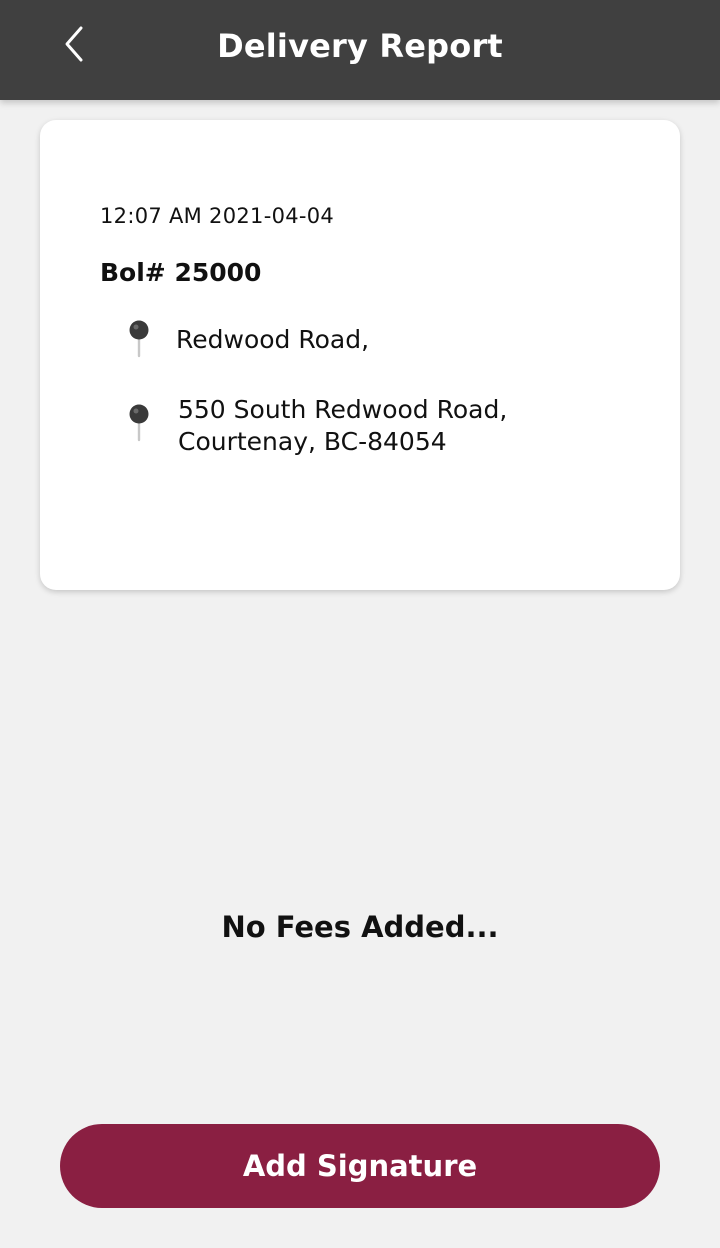 This screenshot has height=1248, width=720. Describe the element at coordinates (181, 272) in the screenshot. I see `bol-number: Bol# 25000` at that location.